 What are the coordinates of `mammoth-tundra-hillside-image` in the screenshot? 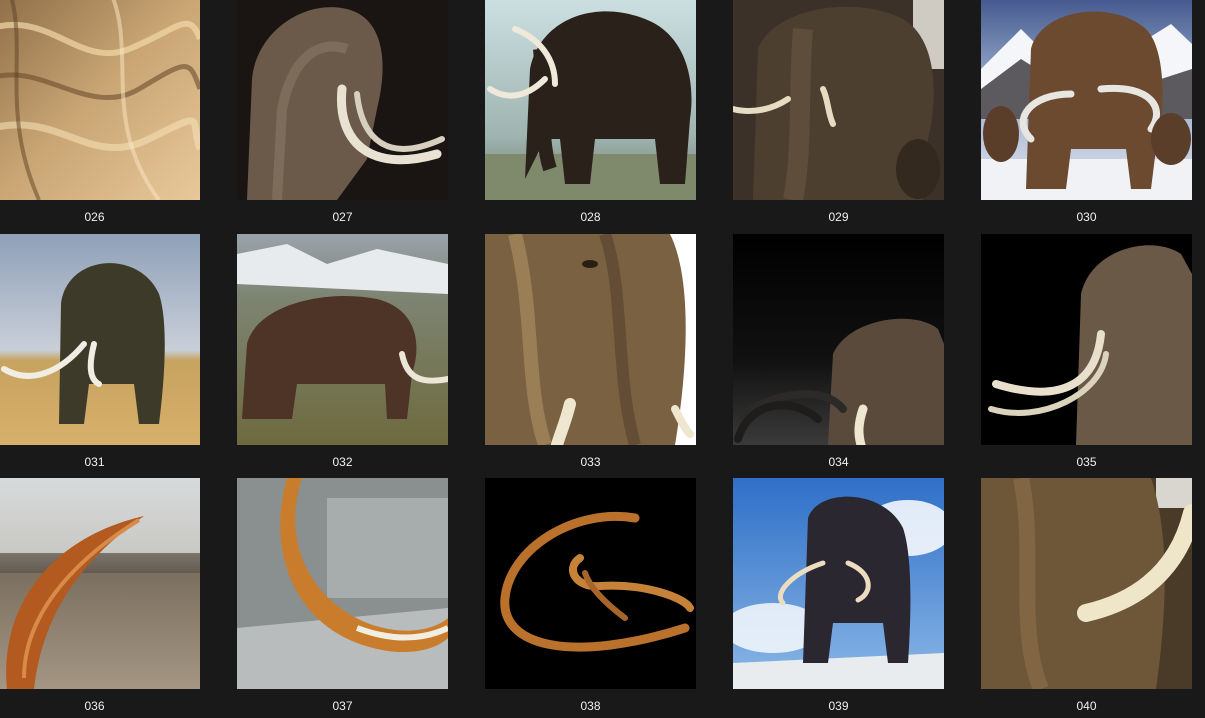 It's located at (342, 339).